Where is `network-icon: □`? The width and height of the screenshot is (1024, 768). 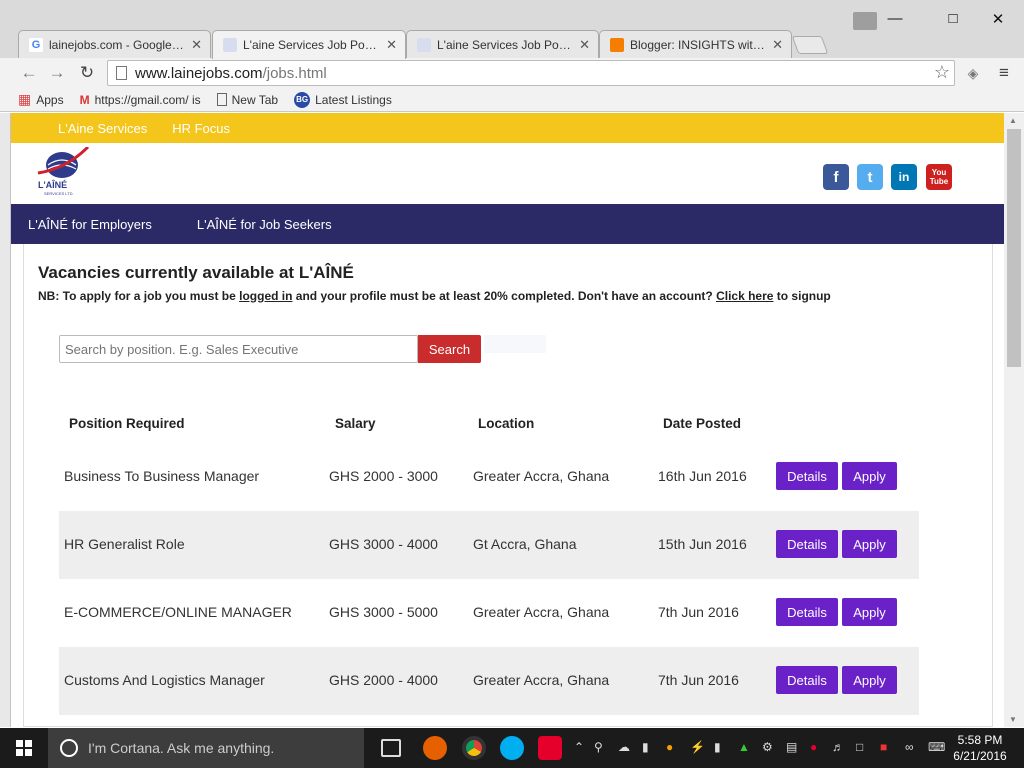
network-icon: □ is located at coordinates (859, 747).